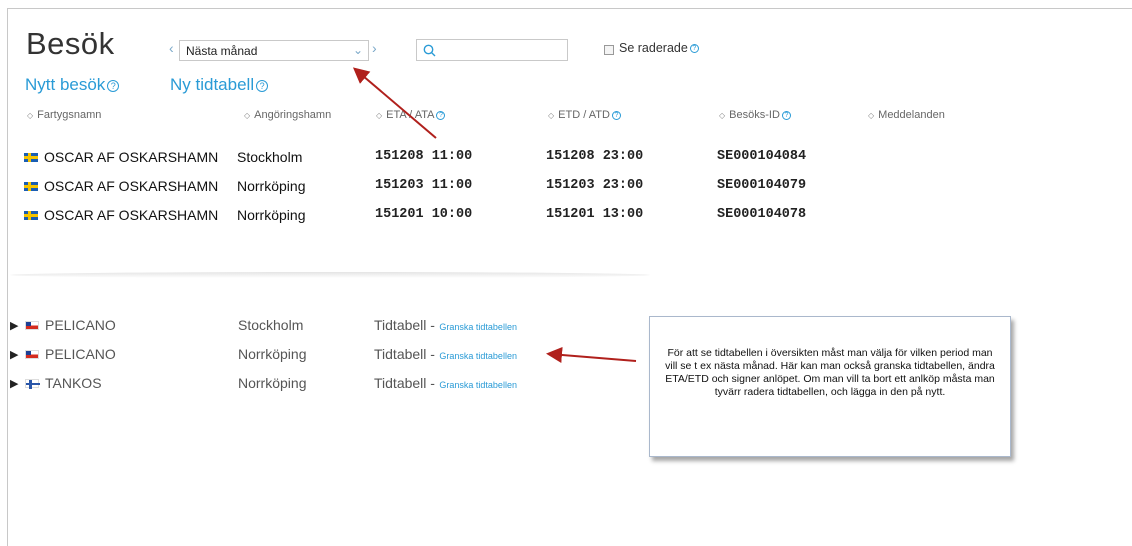  What do you see at coordinates (330, 275) in the screenshot?
I see `section-divider` at bounding box center [330, 275].